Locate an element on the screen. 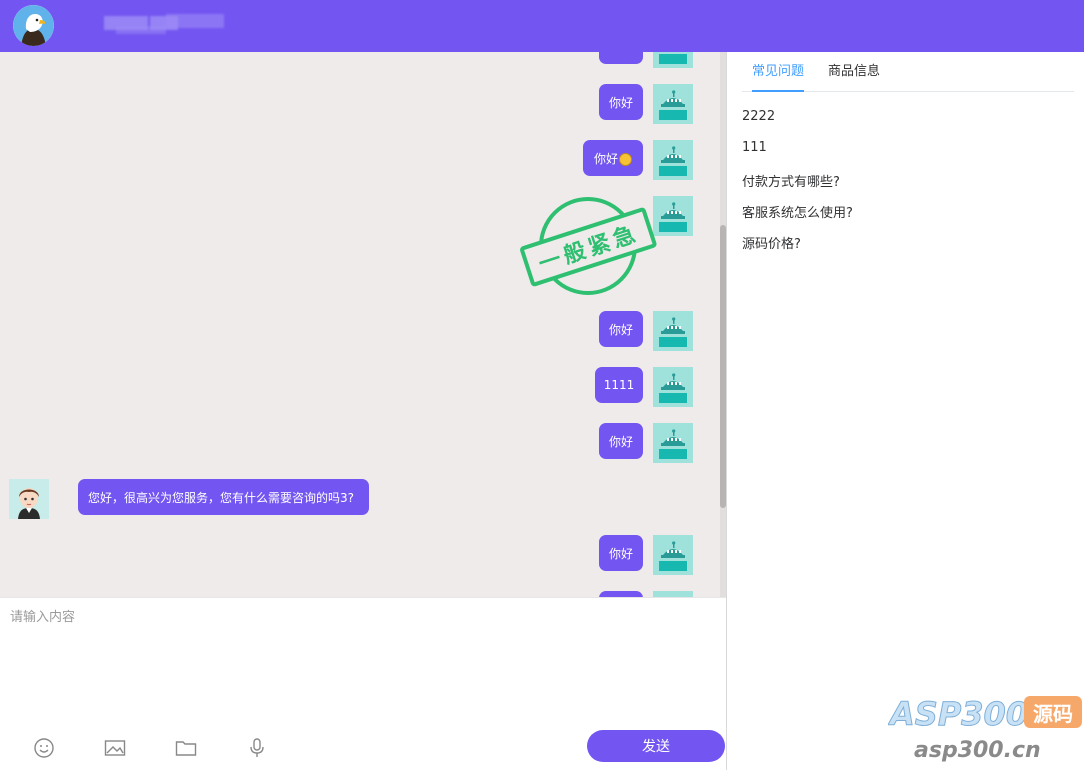  faq-item: 2222 is located at coordinates (758, 116).